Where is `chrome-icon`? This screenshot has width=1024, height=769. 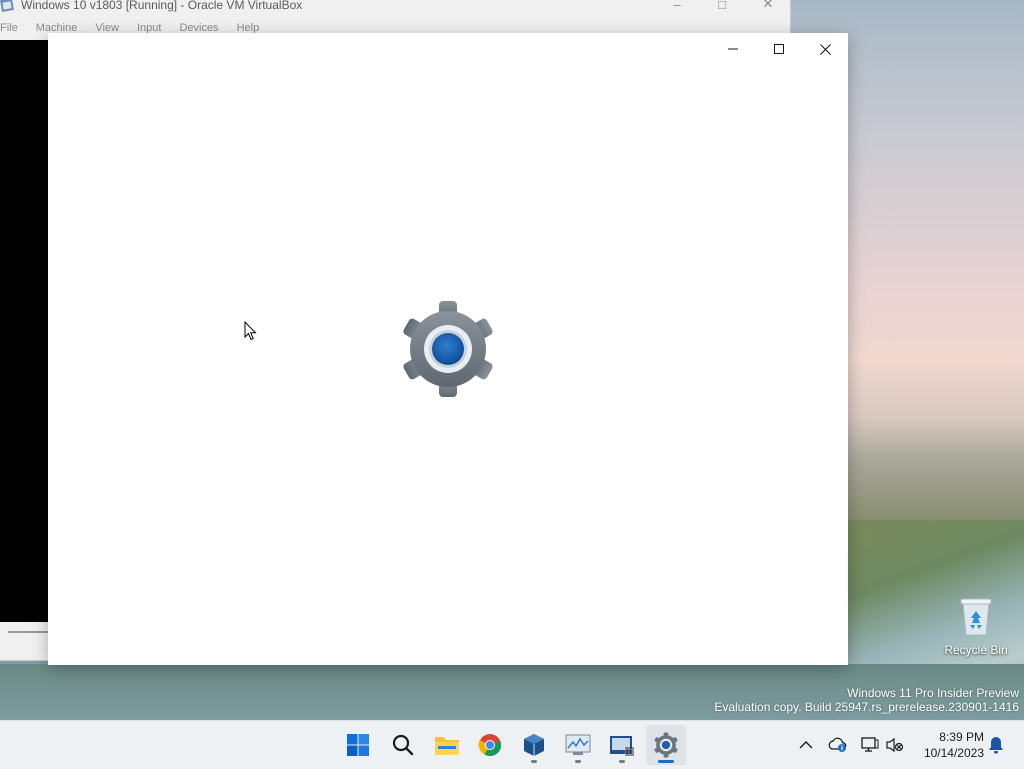
chrome-icon is located at coordinates (490, 745).